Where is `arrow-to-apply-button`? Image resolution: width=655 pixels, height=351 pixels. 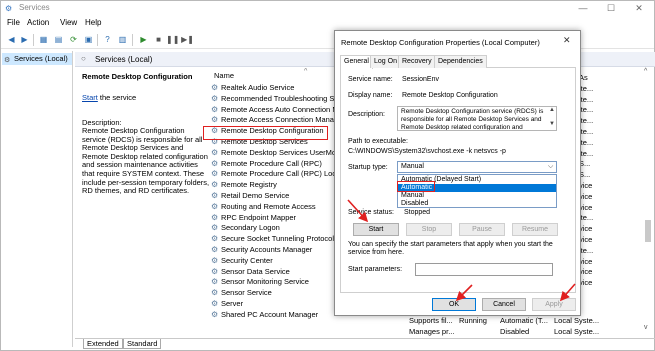
arrow-to-apply-button is located at coordinates (567, 292).